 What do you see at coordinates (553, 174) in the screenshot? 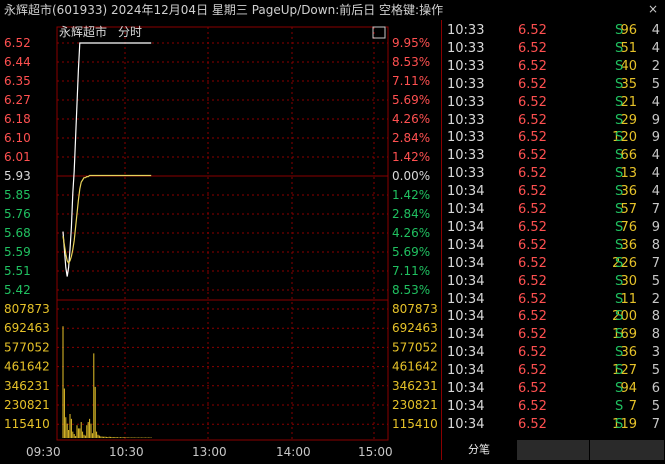
I see `tick-row: 10:33 6.52 13 S 4` at bounding box center [553, 174].